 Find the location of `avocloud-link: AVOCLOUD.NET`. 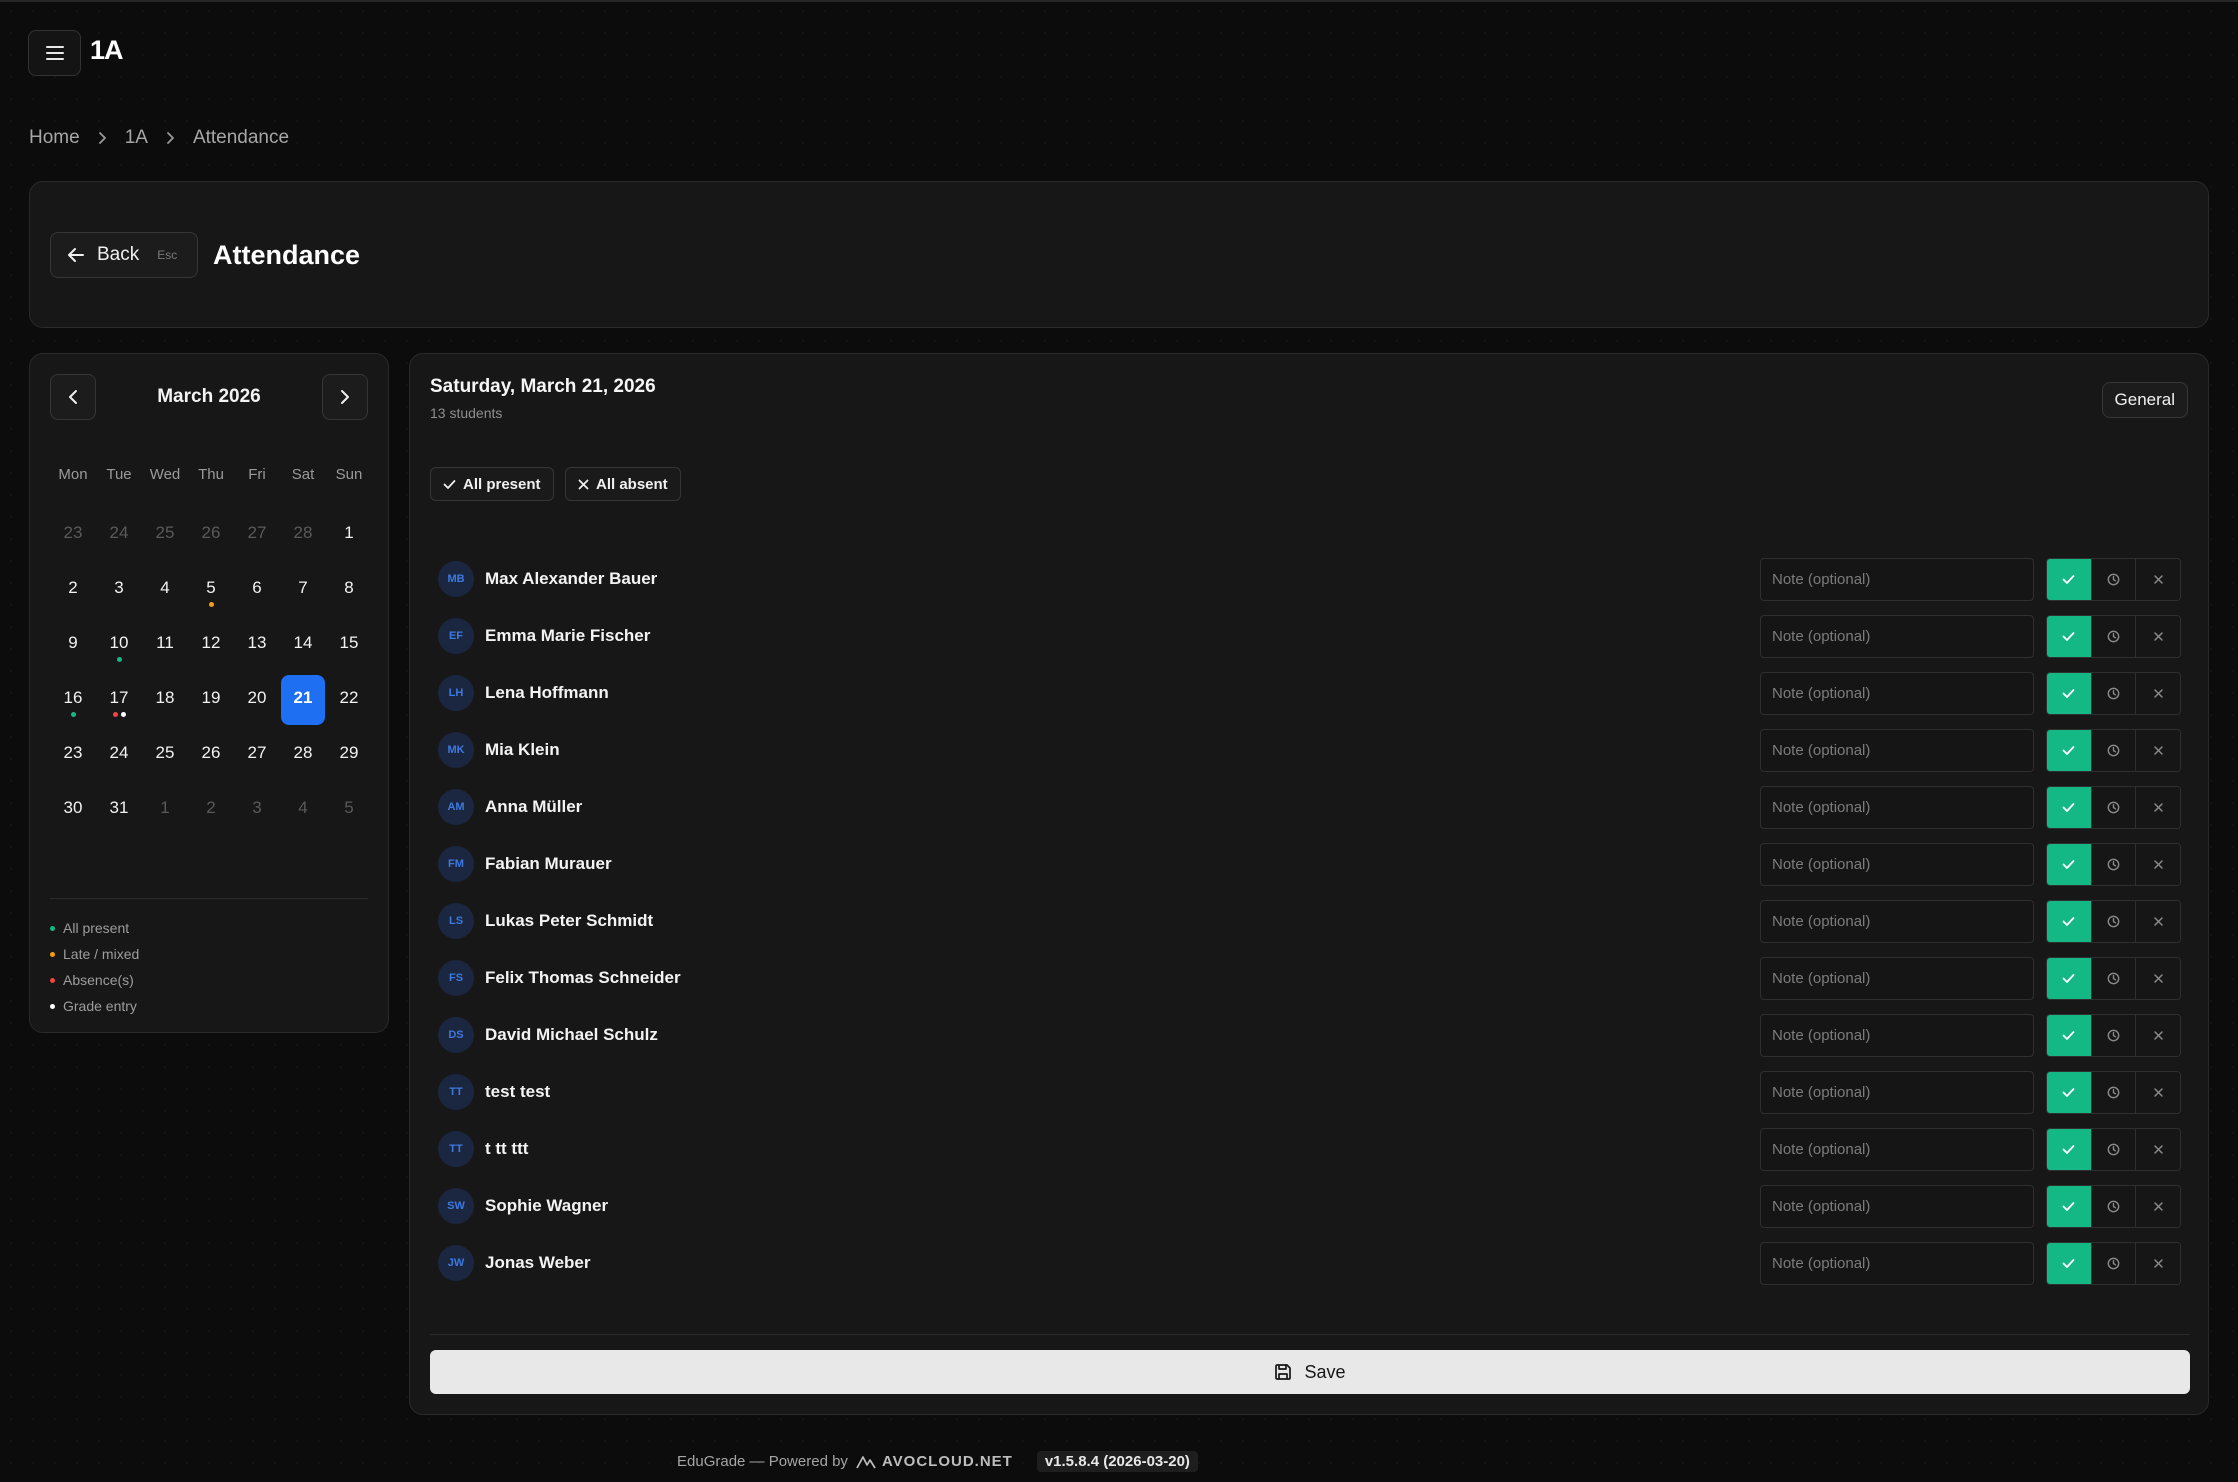

avocloud-link: AVOCLOUD.NET is located at coordinates (934, 1461).